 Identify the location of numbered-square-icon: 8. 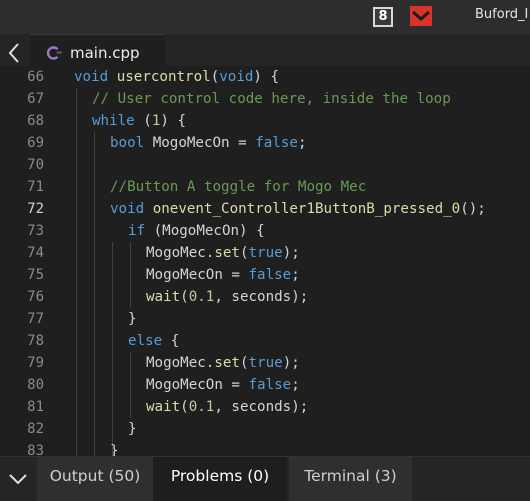
(383, 17).